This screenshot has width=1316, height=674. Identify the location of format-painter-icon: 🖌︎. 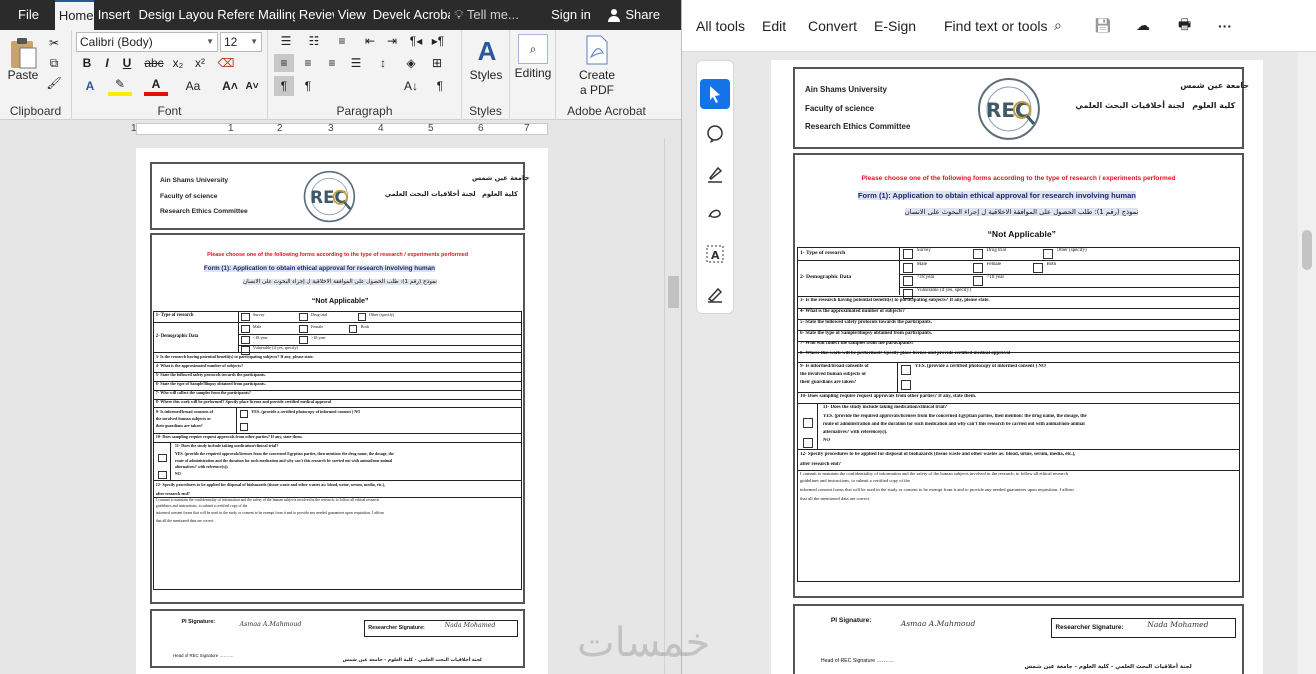
(54, 83).